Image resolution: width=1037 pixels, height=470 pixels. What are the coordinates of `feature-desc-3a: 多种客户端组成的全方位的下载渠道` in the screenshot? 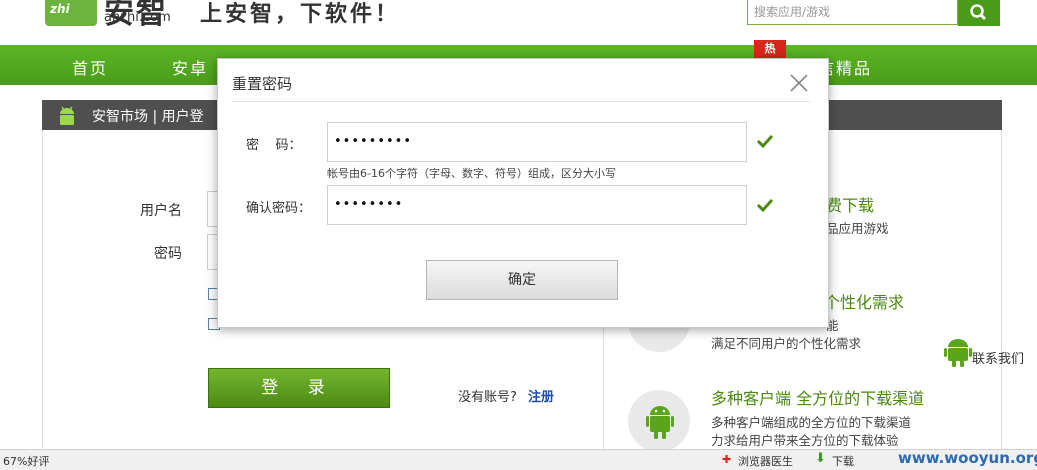 It's located at (811, 422).